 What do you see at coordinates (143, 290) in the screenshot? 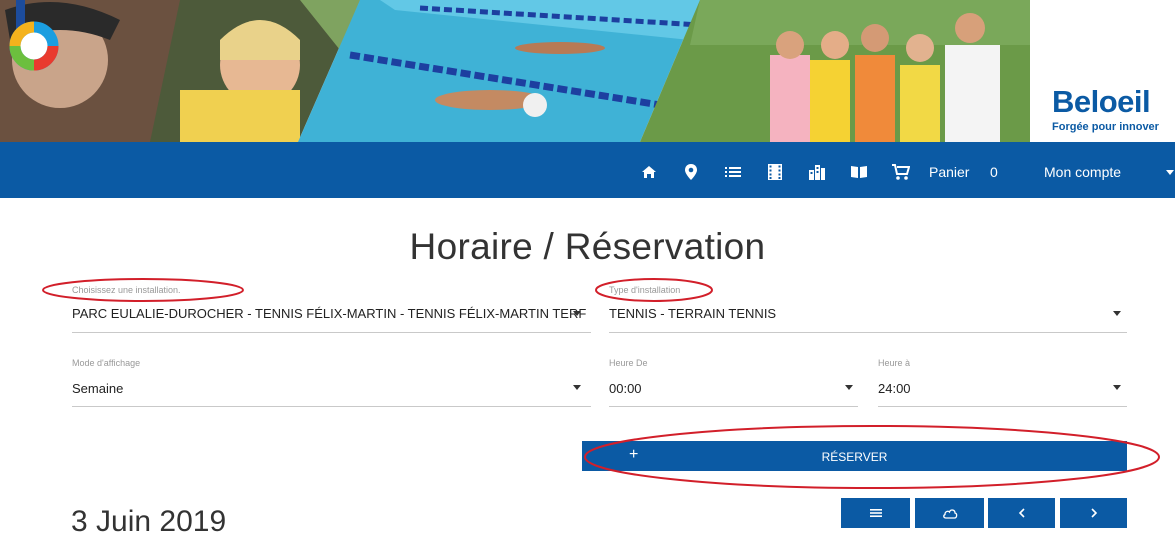
I see `annotation-ellipse-installation` at bounding box center [143, 290].